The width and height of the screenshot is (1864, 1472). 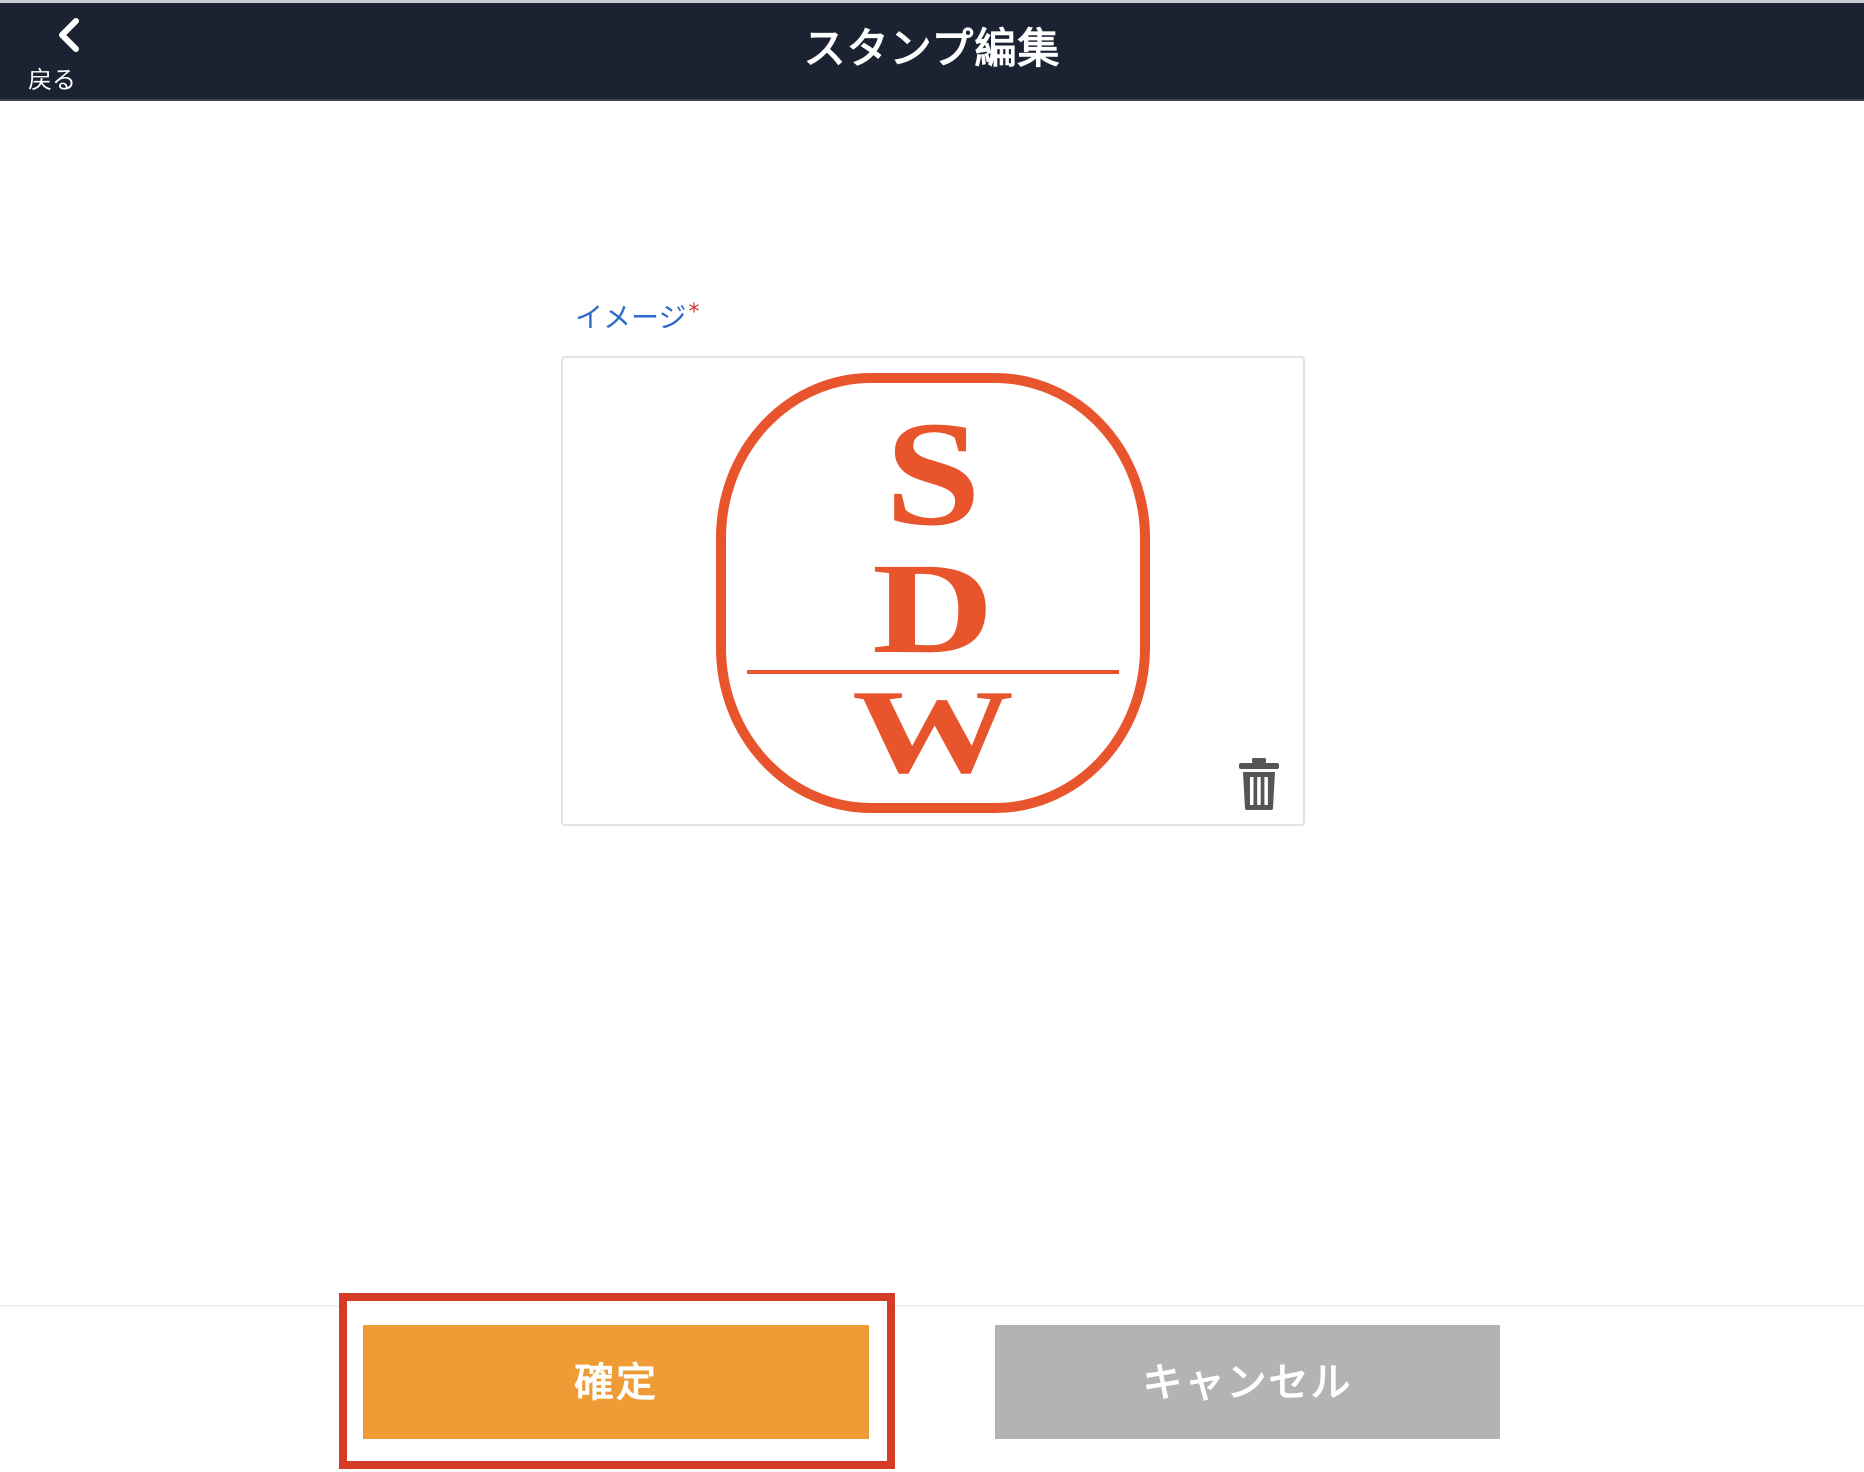 I want to click on page-title: スタンプ編集, so click(x=932, y=48).